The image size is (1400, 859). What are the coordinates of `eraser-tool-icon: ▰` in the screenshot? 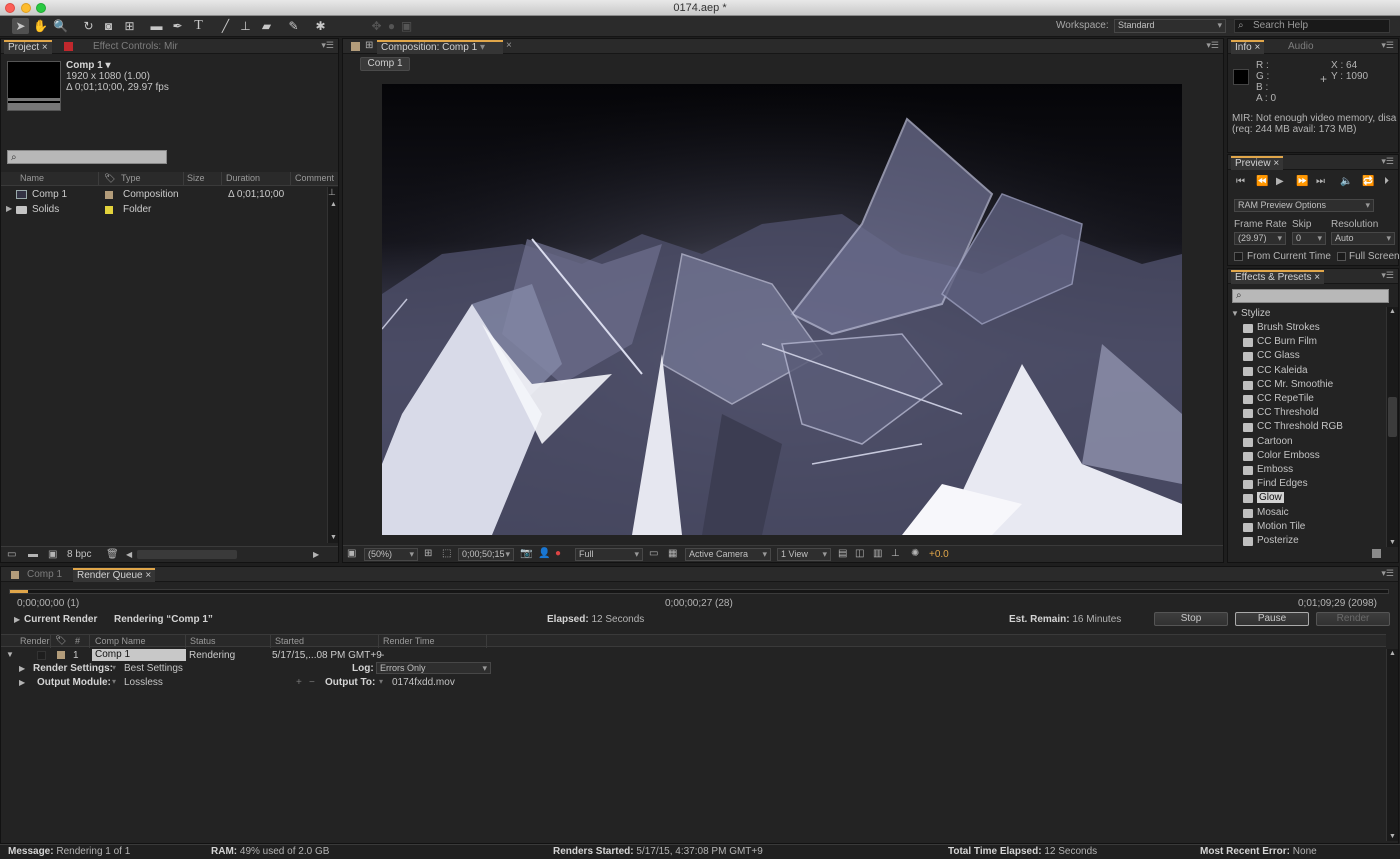 It's located at (266, 26).